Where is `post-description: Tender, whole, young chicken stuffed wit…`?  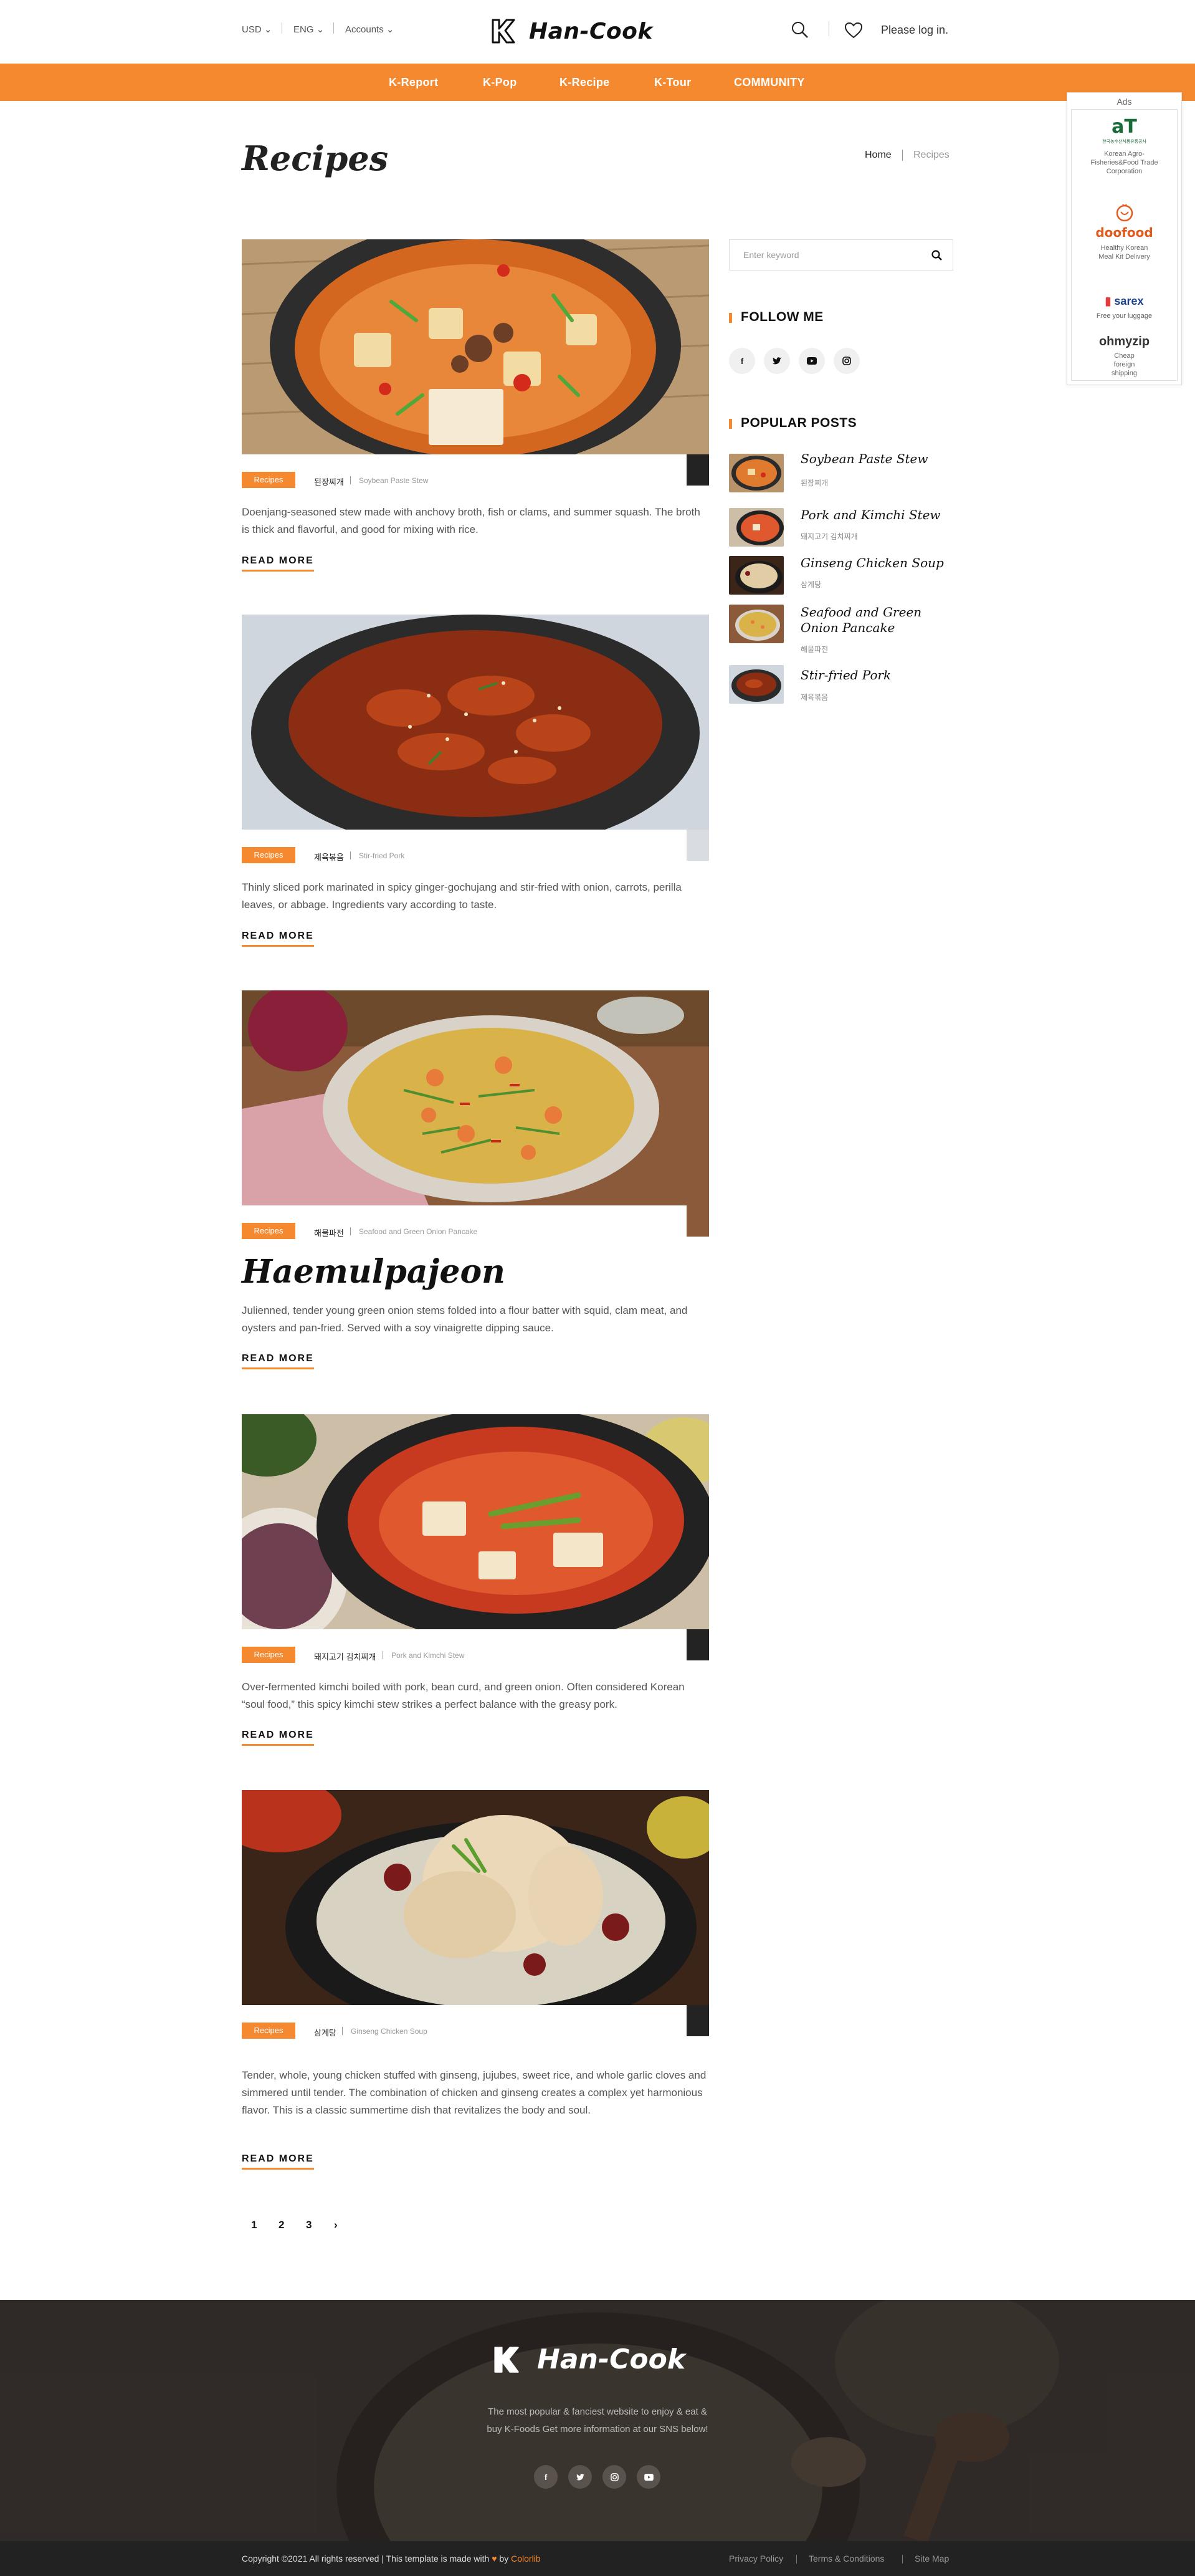
post-description: Tender, whole, young chicken stuffed wit… is located at coordinates (474, 2093).